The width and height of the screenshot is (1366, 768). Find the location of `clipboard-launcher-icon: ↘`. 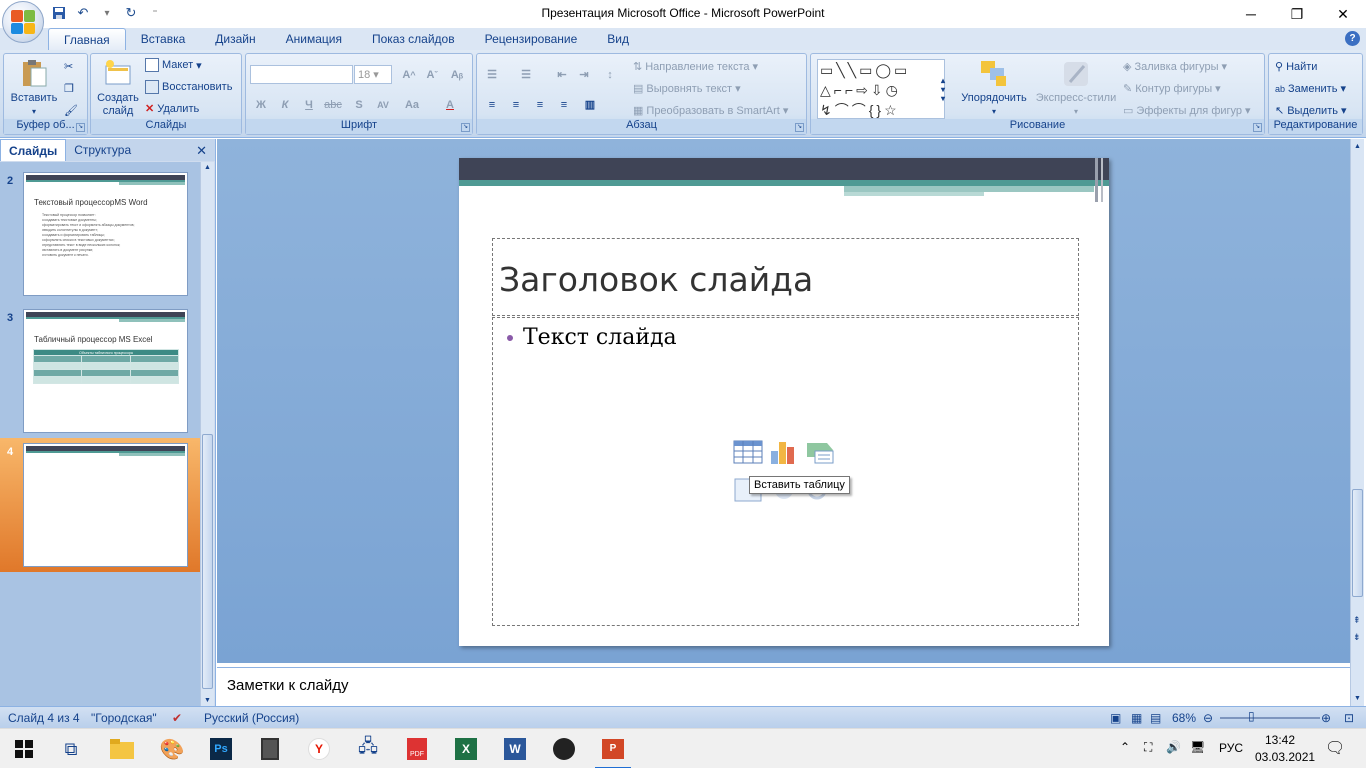

clipboard-launcher-icon: ↘ is located at coordinates (80, 127).